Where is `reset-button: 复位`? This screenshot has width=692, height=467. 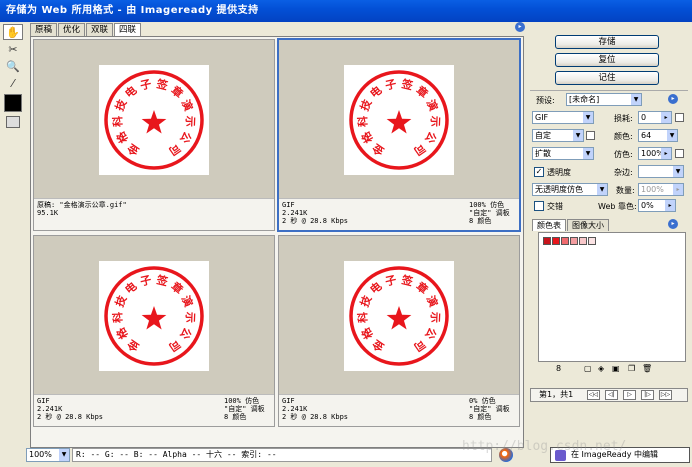
reset-button: 复位 is located at coordinates (607, 60).